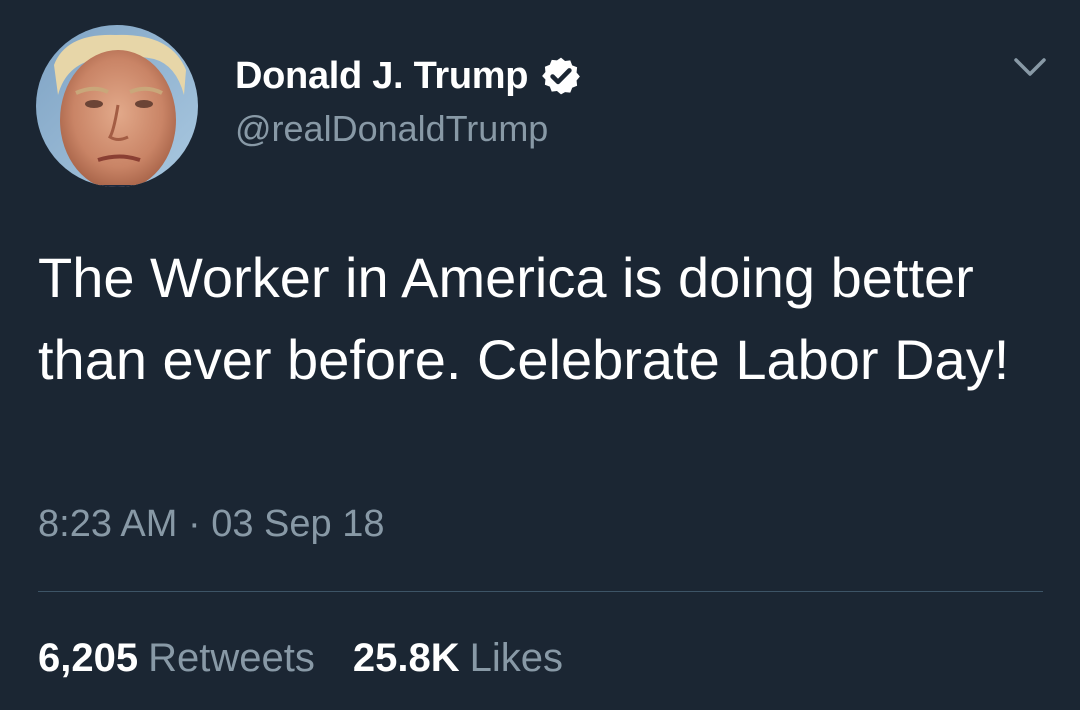  I want to click on name-row: Donald J. Trump, so click(408, 76).